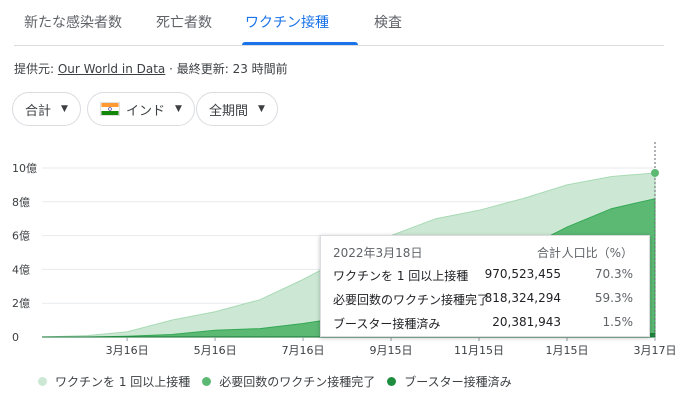  I want to click on tooltip-row-total: 20,381,943, so click(526, 322).